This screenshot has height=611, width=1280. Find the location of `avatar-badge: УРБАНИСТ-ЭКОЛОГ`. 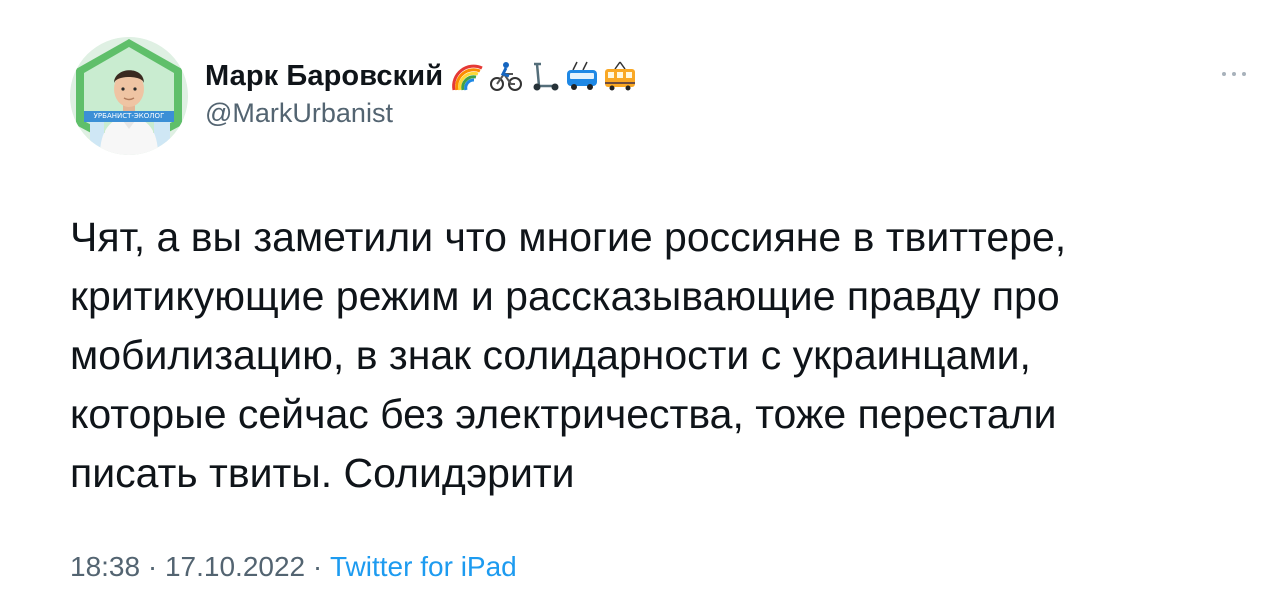

avatar-badge: УРБАНИСТ-ЭКОЛОГ is located at coordinates (129, 116).